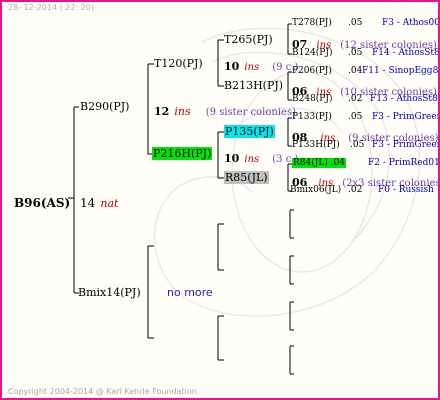 Image resolution: width=440 pixels, height=400 pixels. Describe the element at coordinates (400, 71) in the screenshot. I see `g4-ref: F11 - SinopEgg86R` at that location.